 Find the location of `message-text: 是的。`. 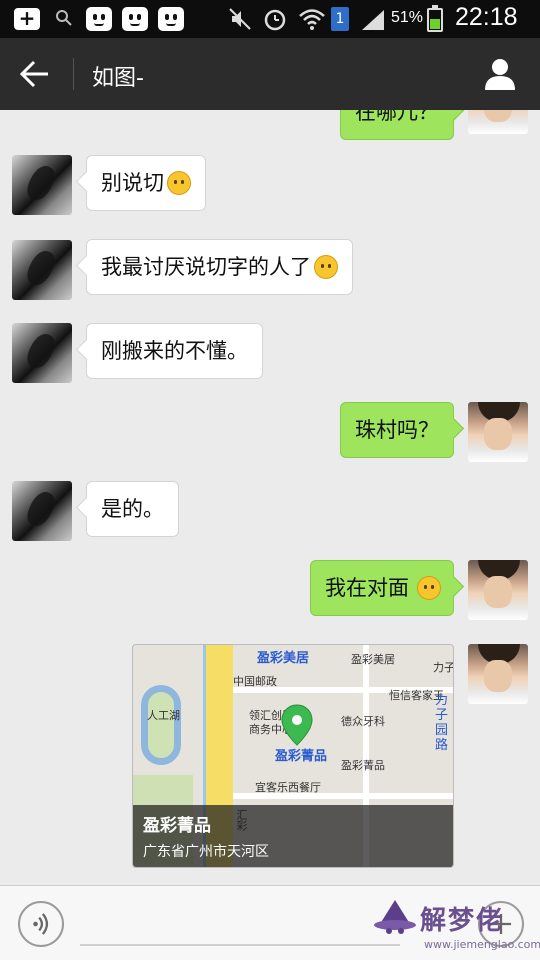

message-text: 是的。 is located at coordinates (132, 509).